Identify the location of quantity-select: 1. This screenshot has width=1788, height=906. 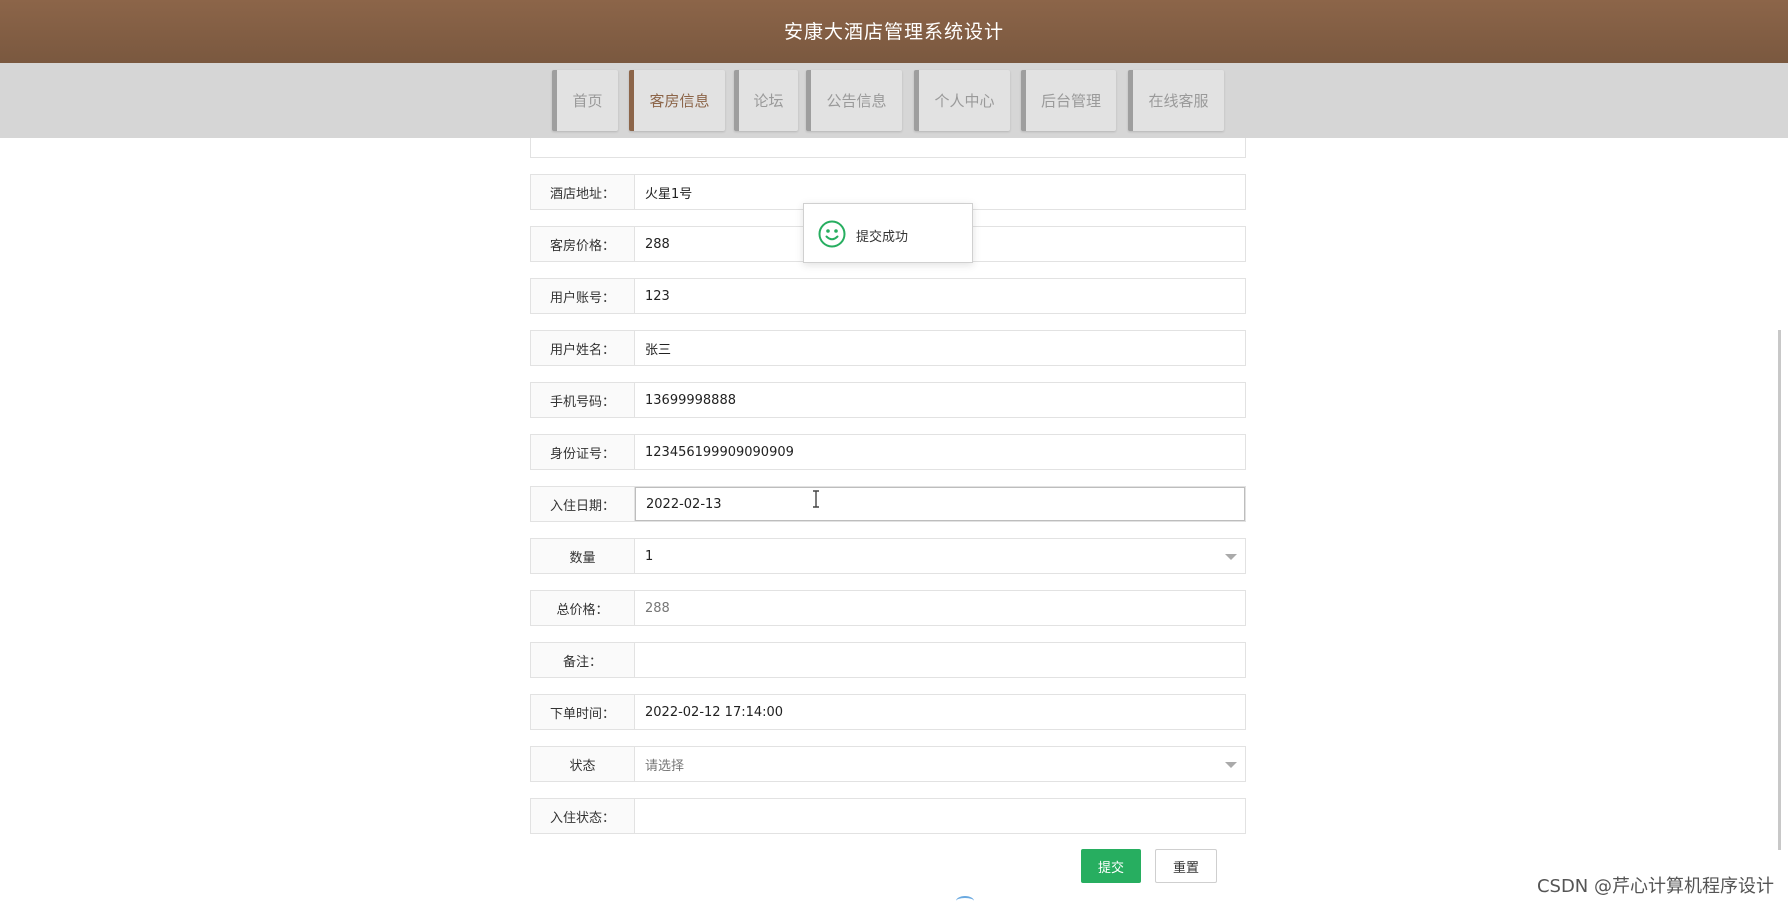
(940, 556).